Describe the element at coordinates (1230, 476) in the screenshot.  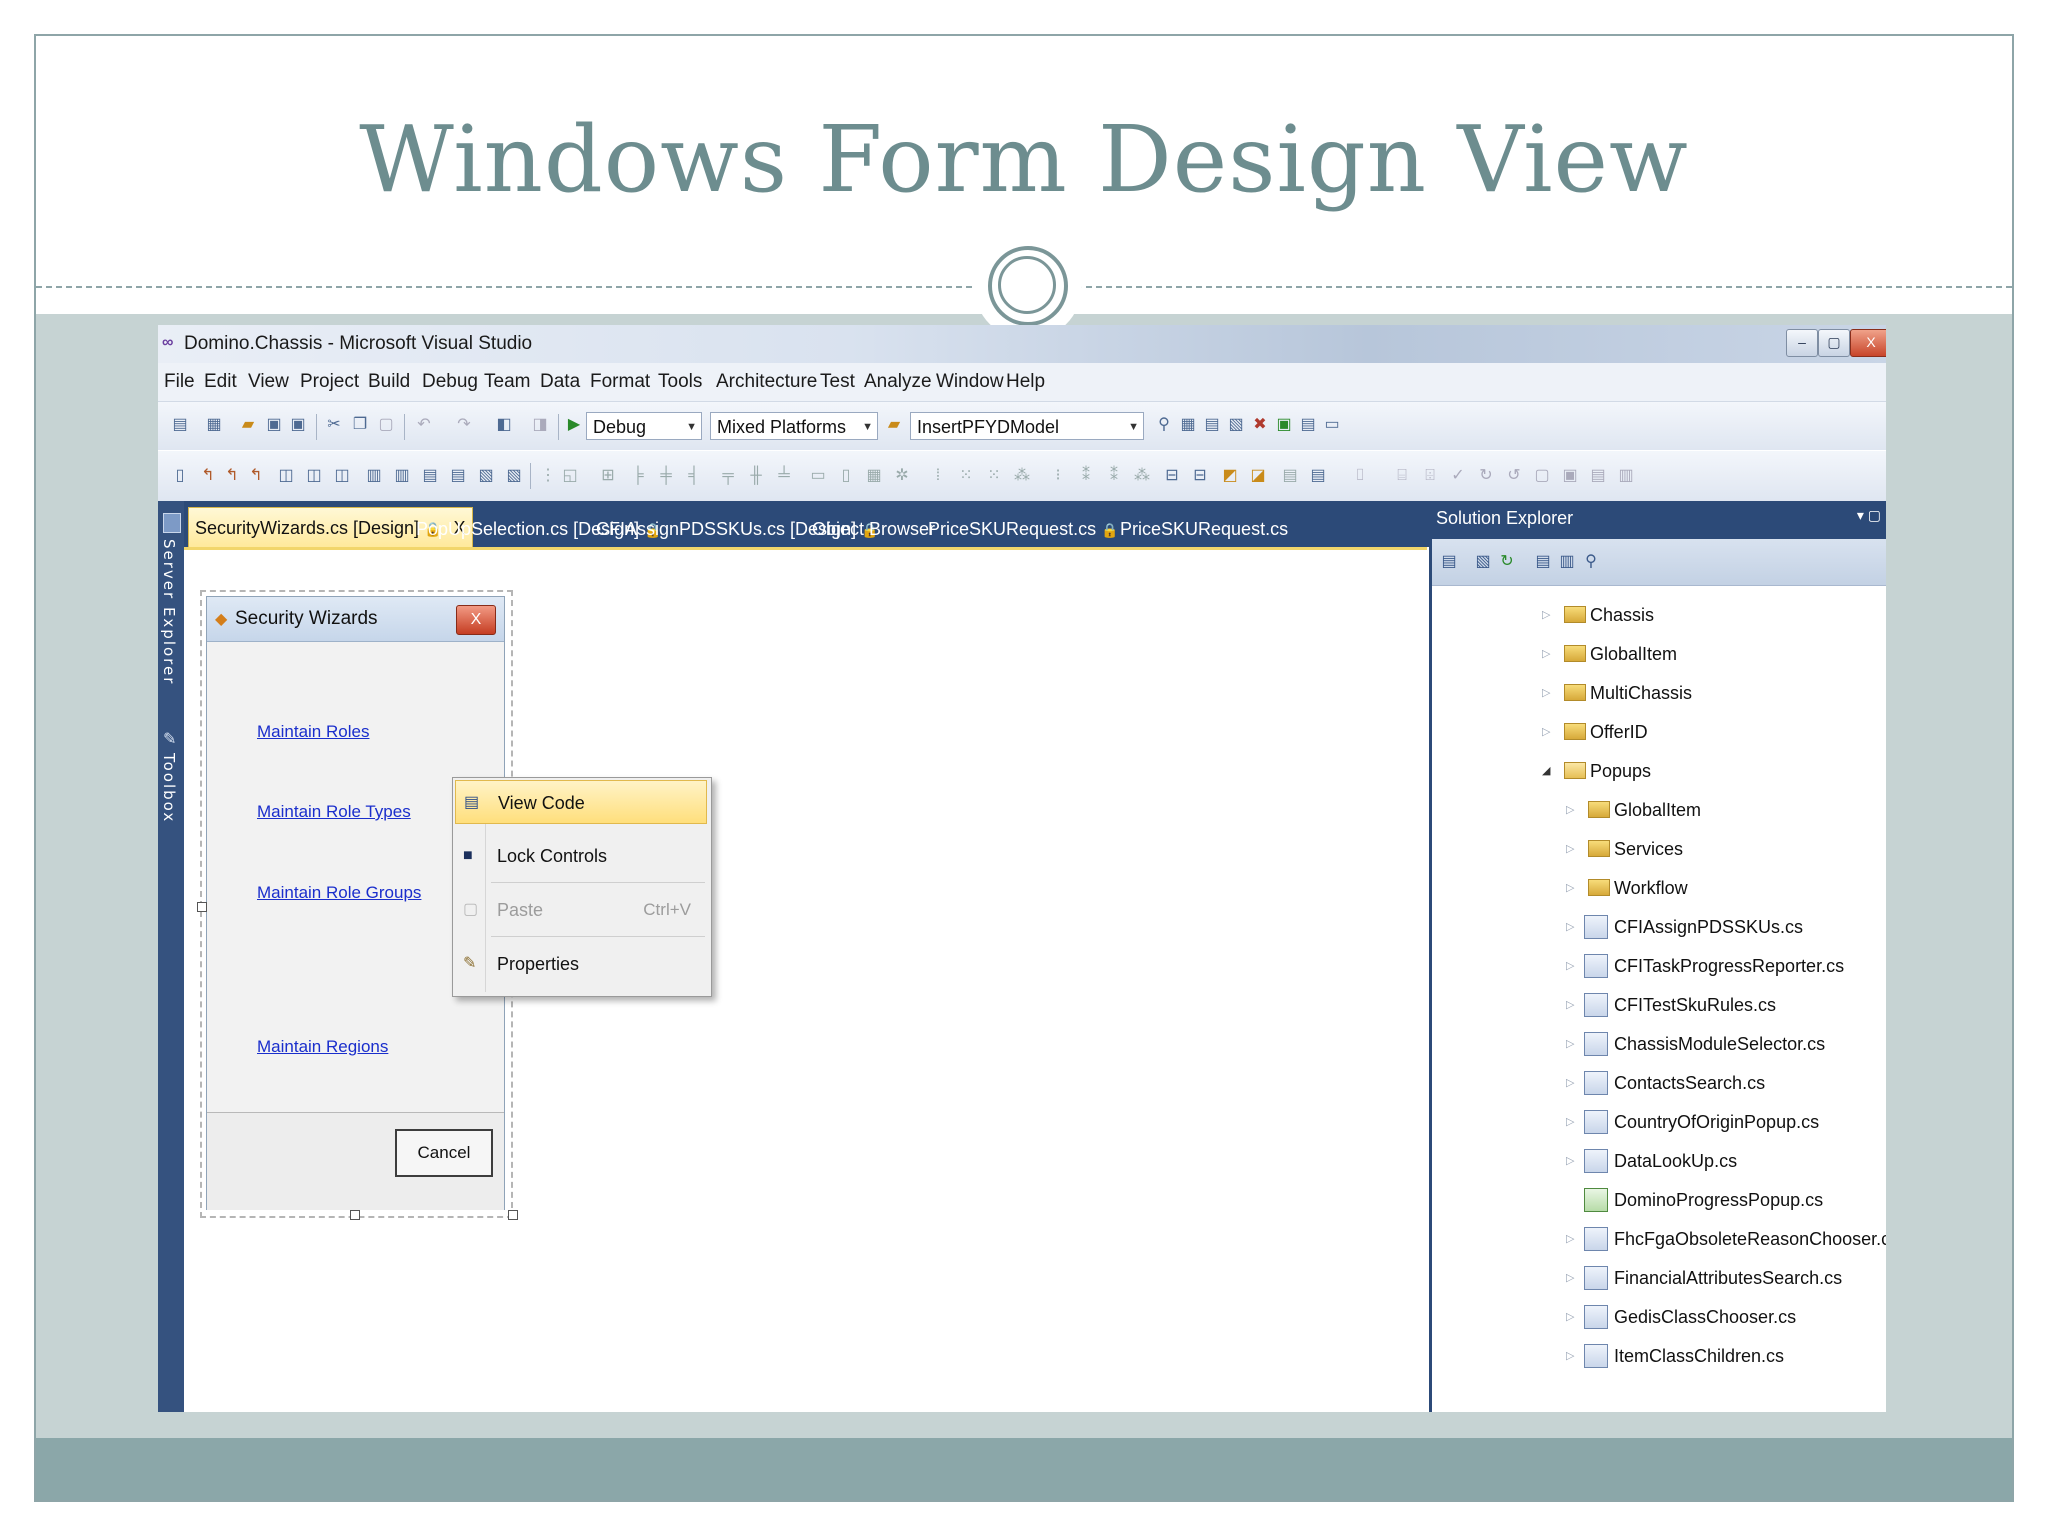
I see `bring-front-icon: ◩` at that location.